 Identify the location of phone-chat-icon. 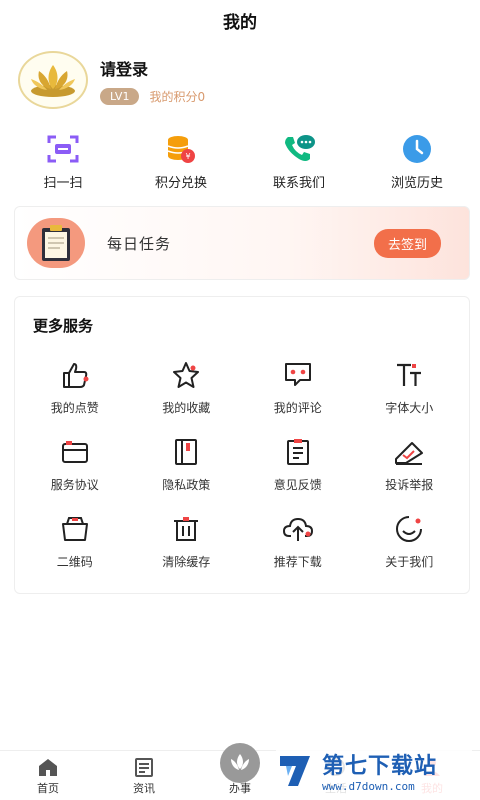
(299, 149).